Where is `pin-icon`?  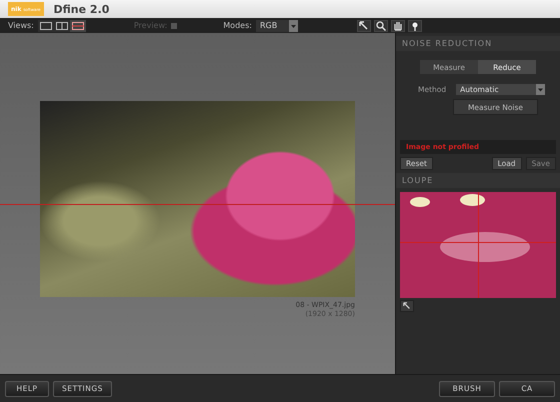
pin-icon is located at coordinates (415, 26).